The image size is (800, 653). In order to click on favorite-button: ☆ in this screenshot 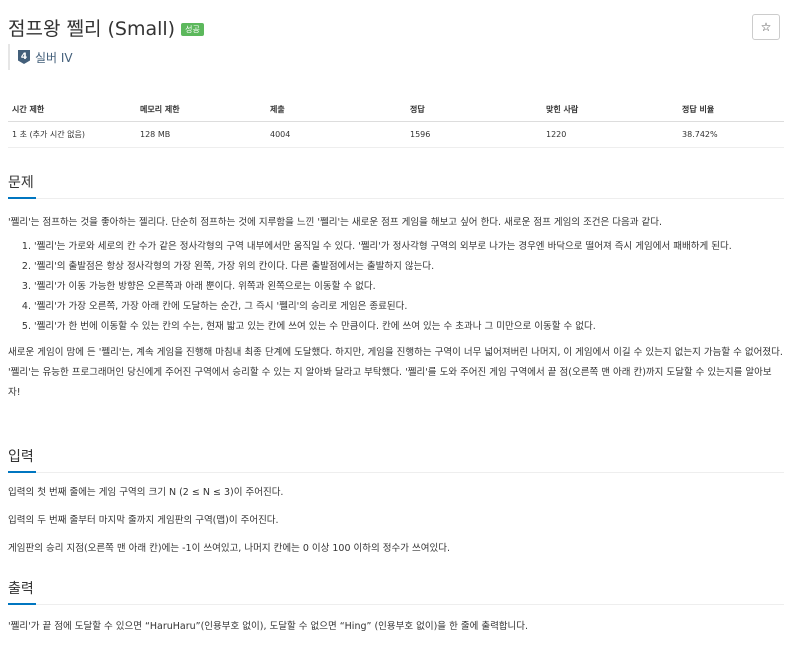, I will do `click(766, 27)`.